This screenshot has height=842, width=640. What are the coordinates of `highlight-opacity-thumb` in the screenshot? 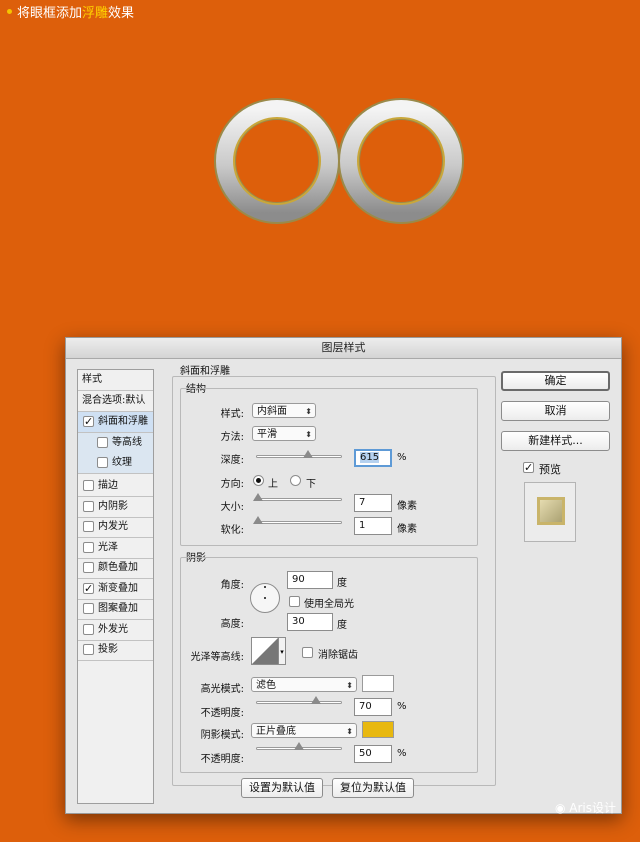 It's located at (316, 700).